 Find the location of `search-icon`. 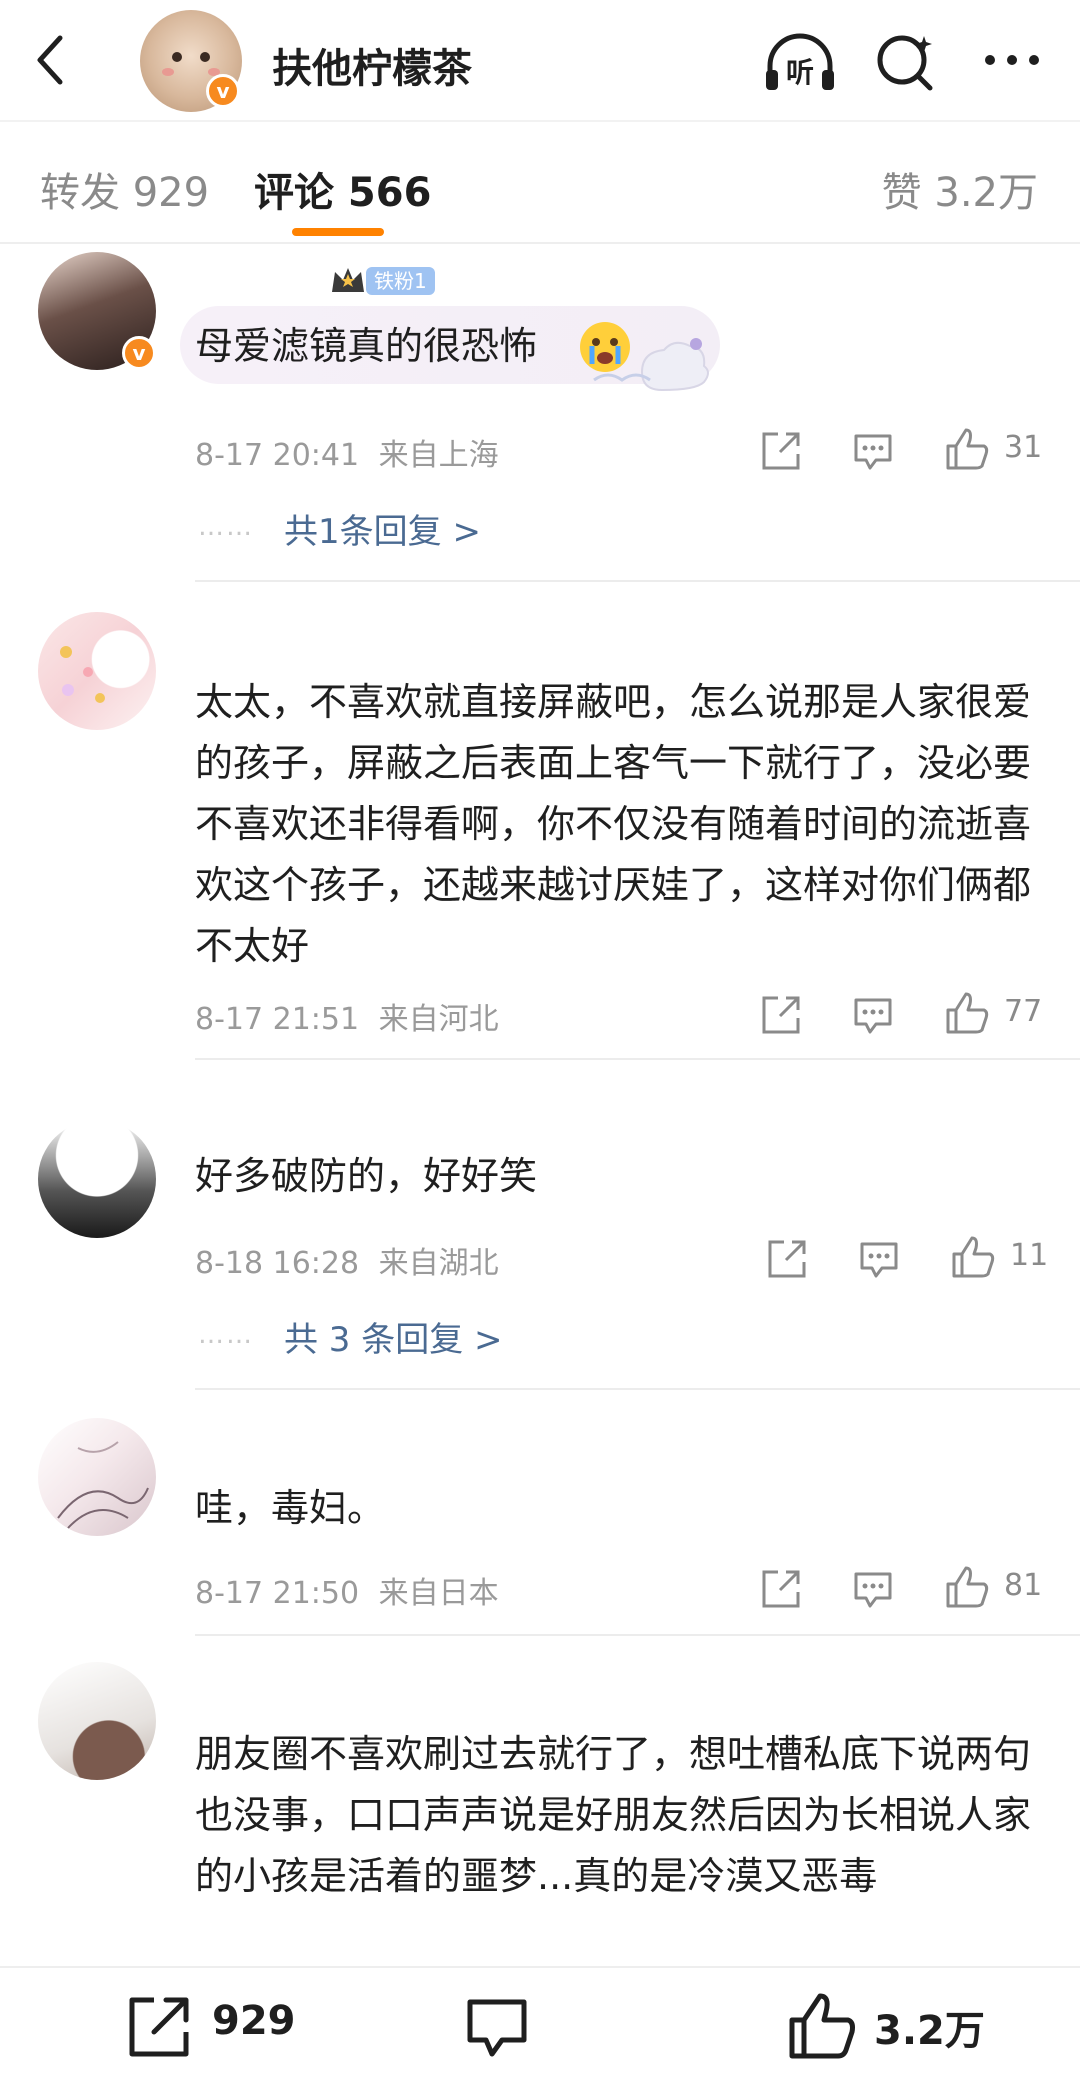

search-icon is located at coordinates (906, 62).